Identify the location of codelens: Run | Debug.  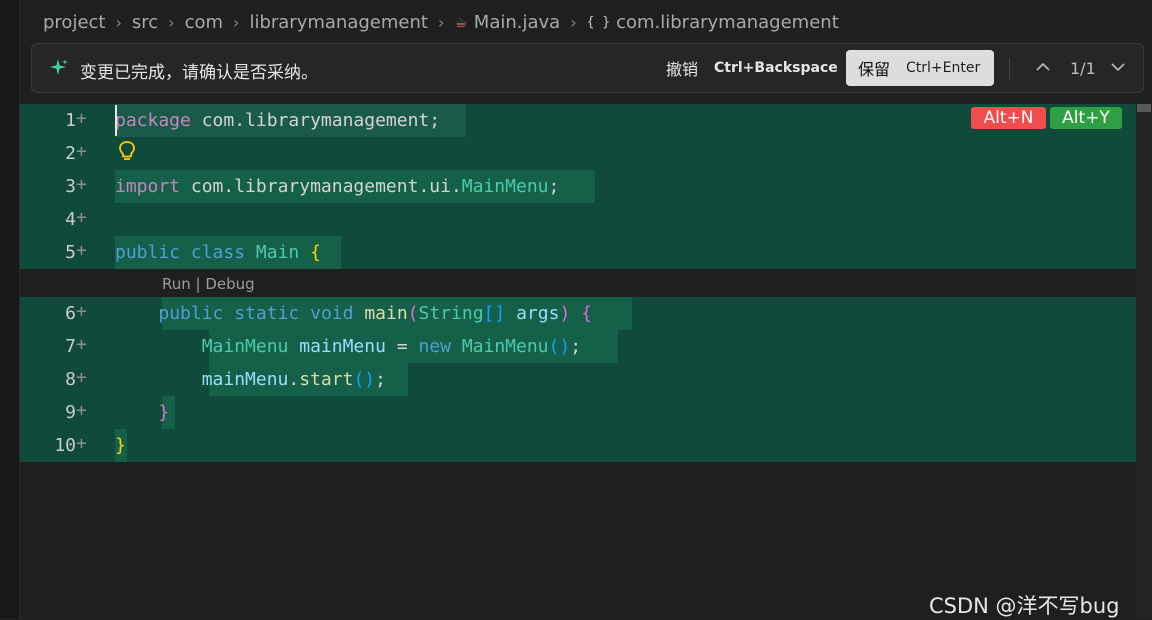
(208, 284).